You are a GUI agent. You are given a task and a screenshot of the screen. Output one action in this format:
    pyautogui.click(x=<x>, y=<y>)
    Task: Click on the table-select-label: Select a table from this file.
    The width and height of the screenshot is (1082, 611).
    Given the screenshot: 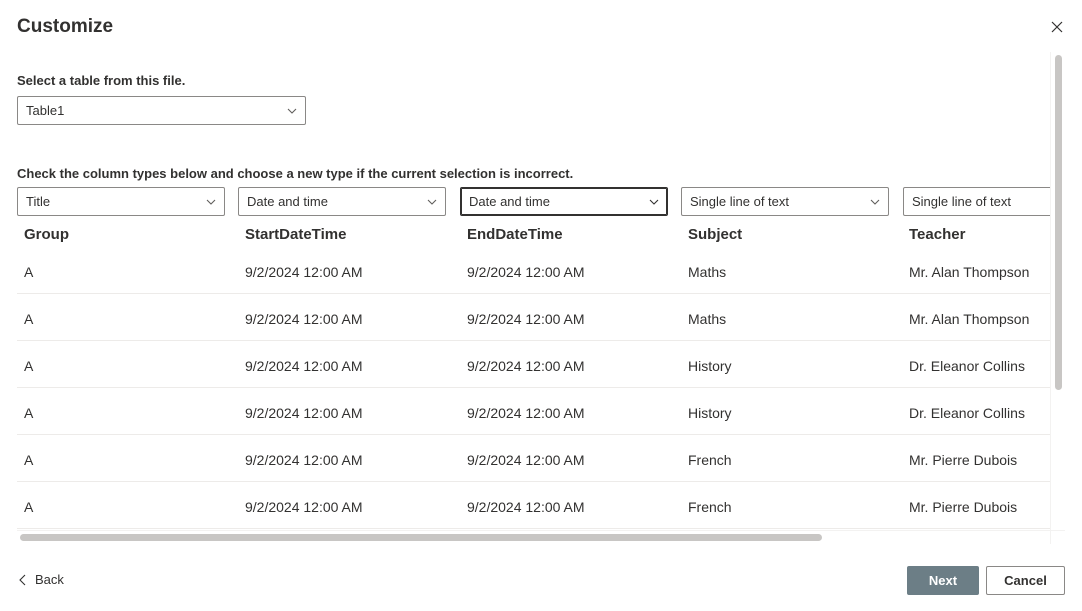 What is the action you would take?
    pyautogui.click(x=101, y=80)
    